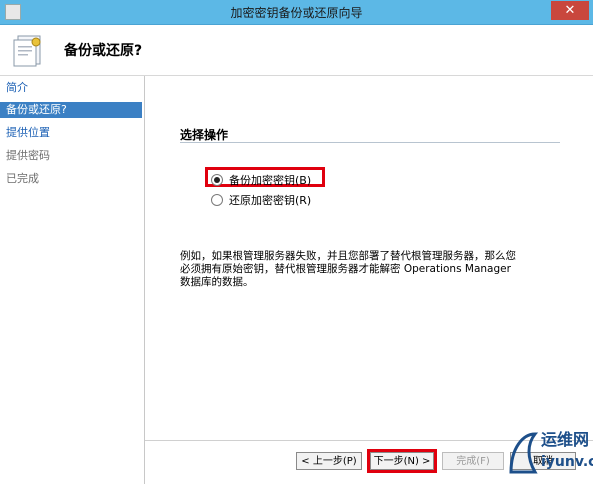 This screenshot has height=484, width=593. I want to click on radio-backup: 备份加密密钥(B), so click(261, 180).